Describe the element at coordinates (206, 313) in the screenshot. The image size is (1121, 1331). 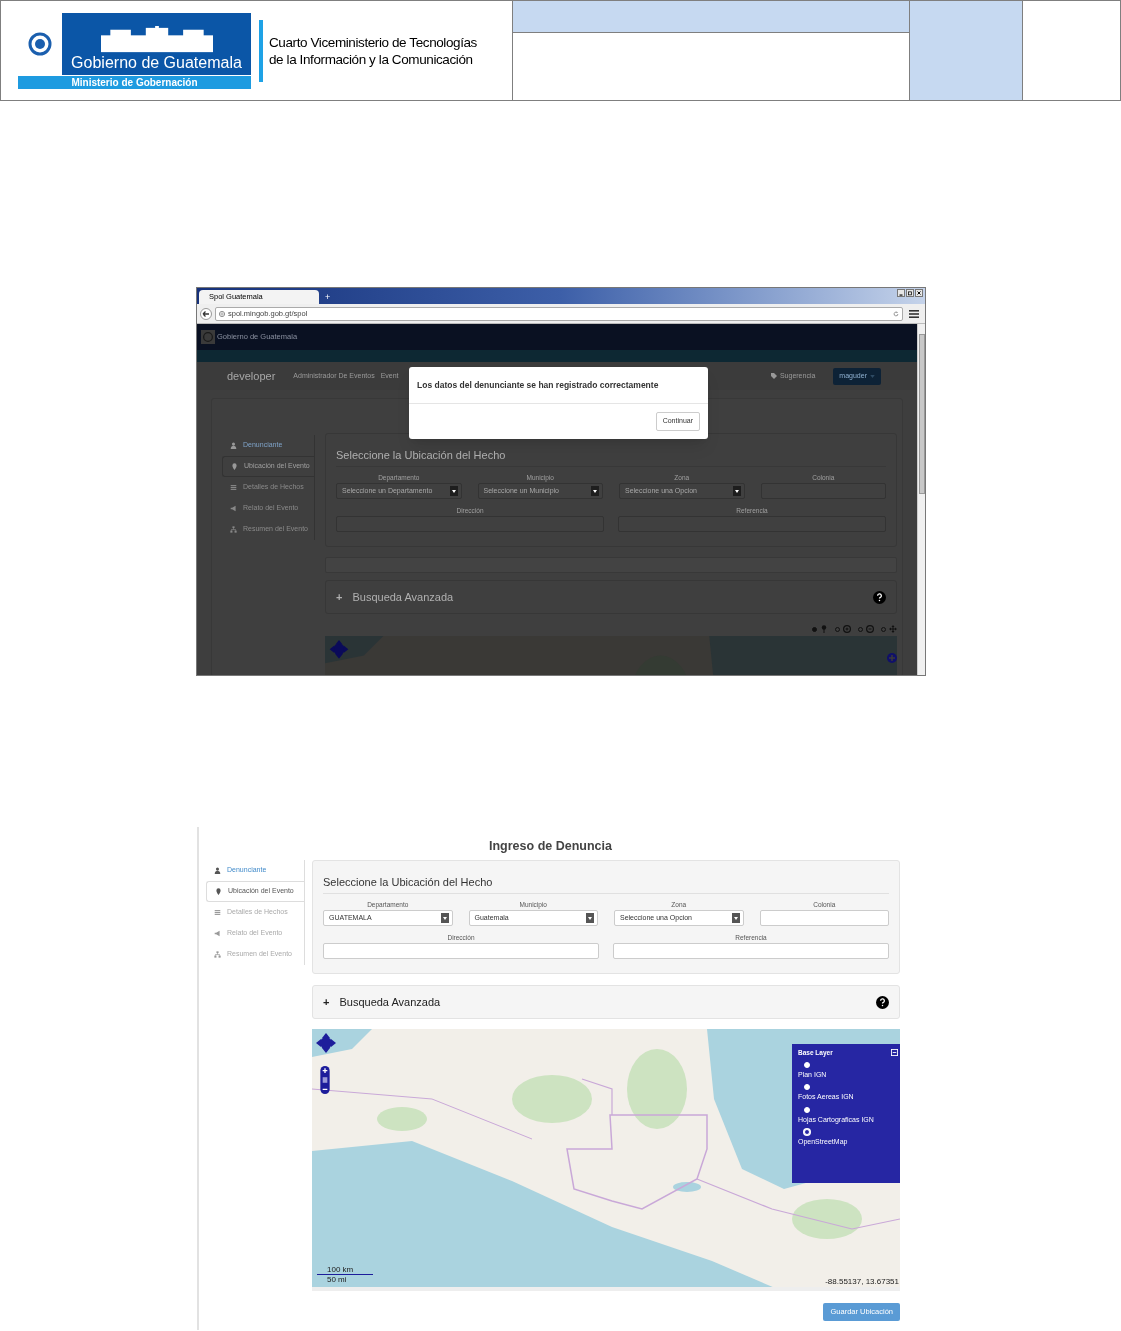
I see `back-button` at that location.